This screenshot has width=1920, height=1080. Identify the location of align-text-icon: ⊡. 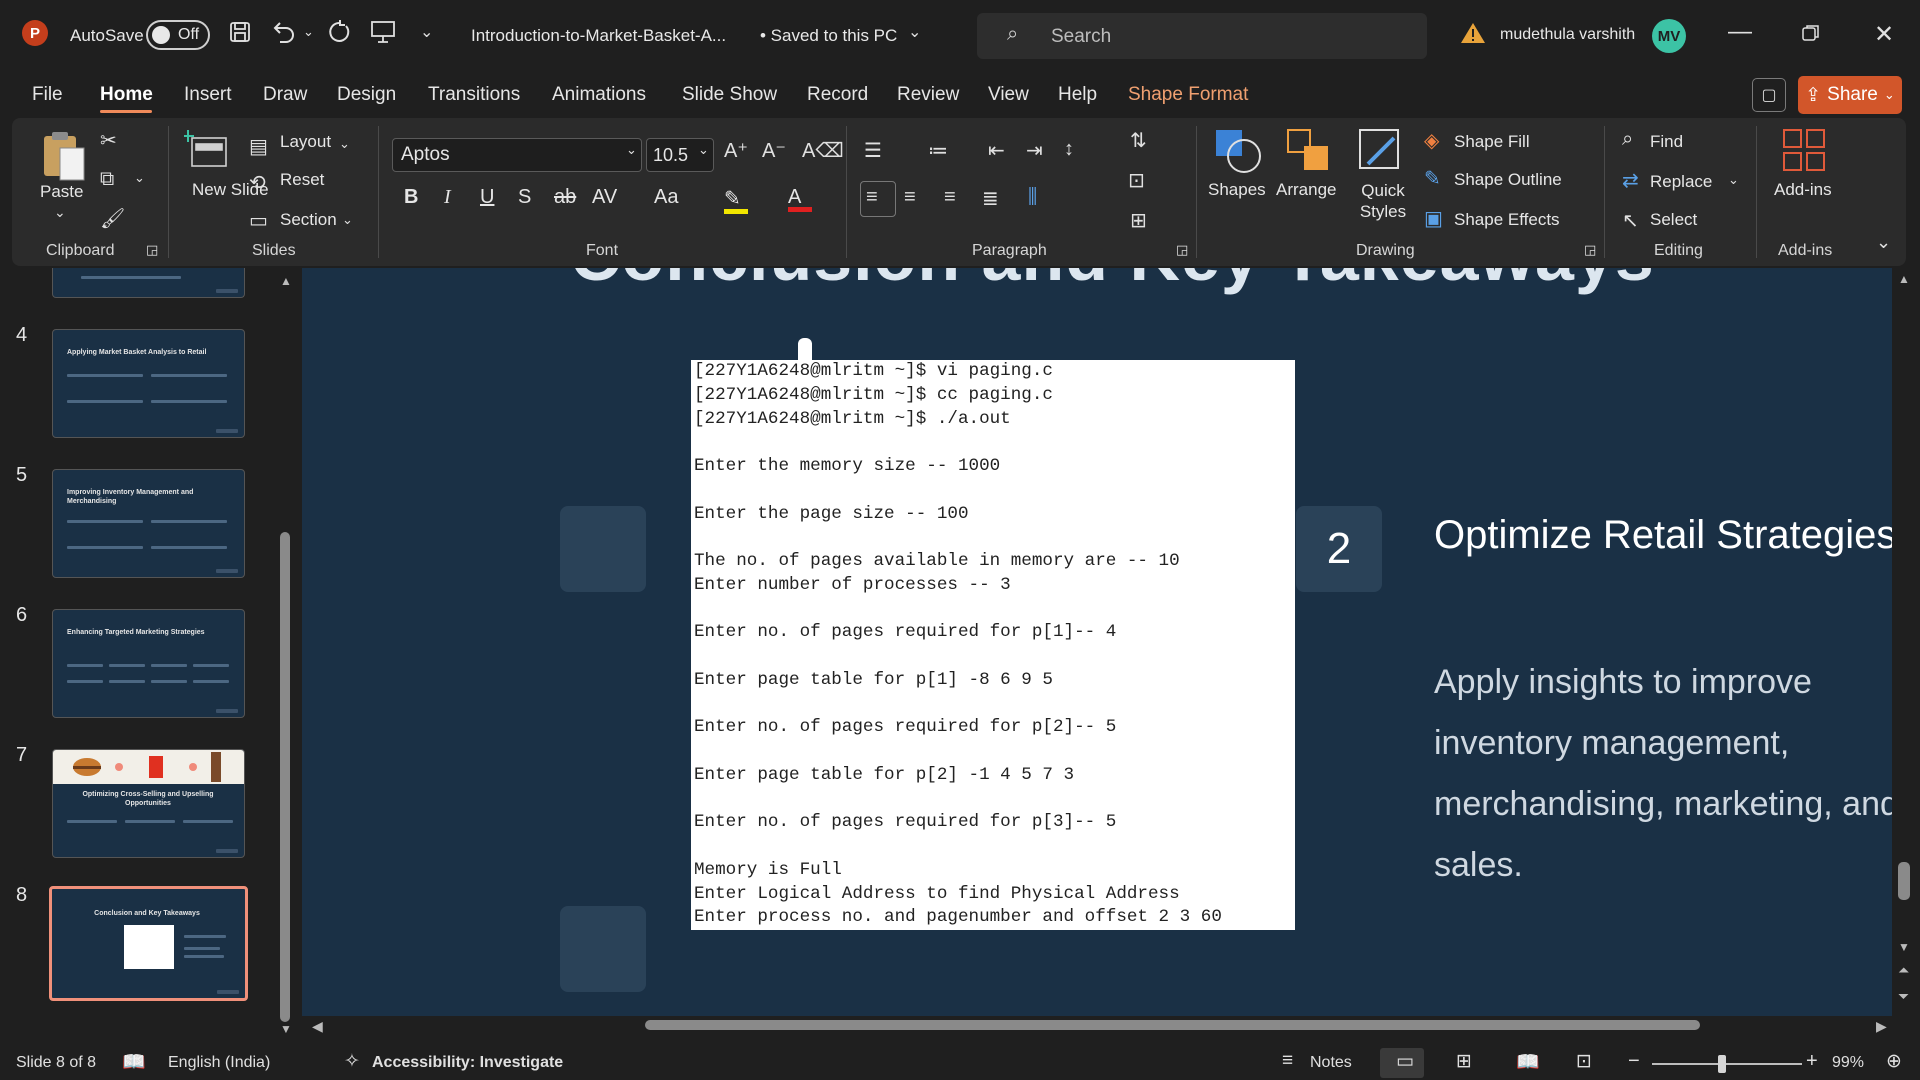
(1136, 180).